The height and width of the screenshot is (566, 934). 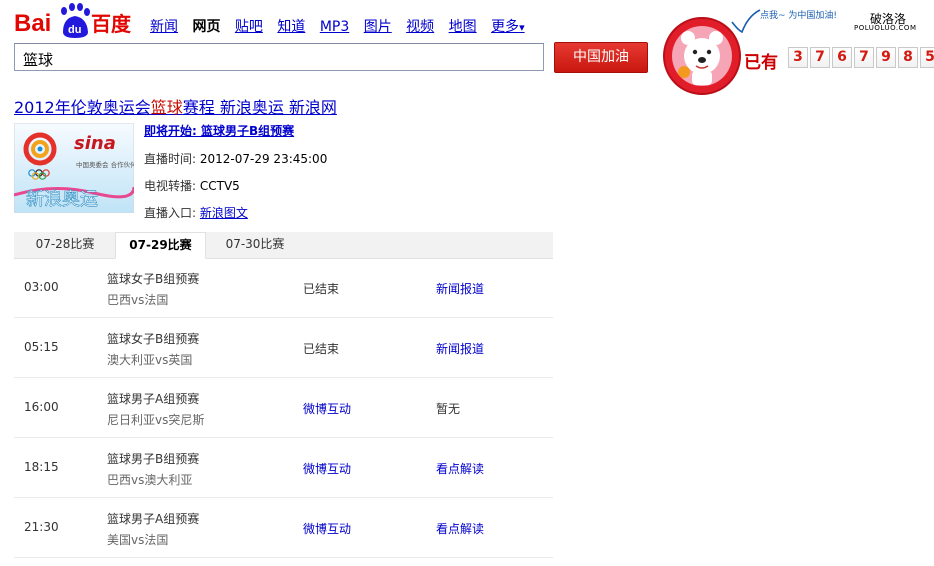 I want to click on site-url: POLUOLUO.COM, so click(x=885, y=28).